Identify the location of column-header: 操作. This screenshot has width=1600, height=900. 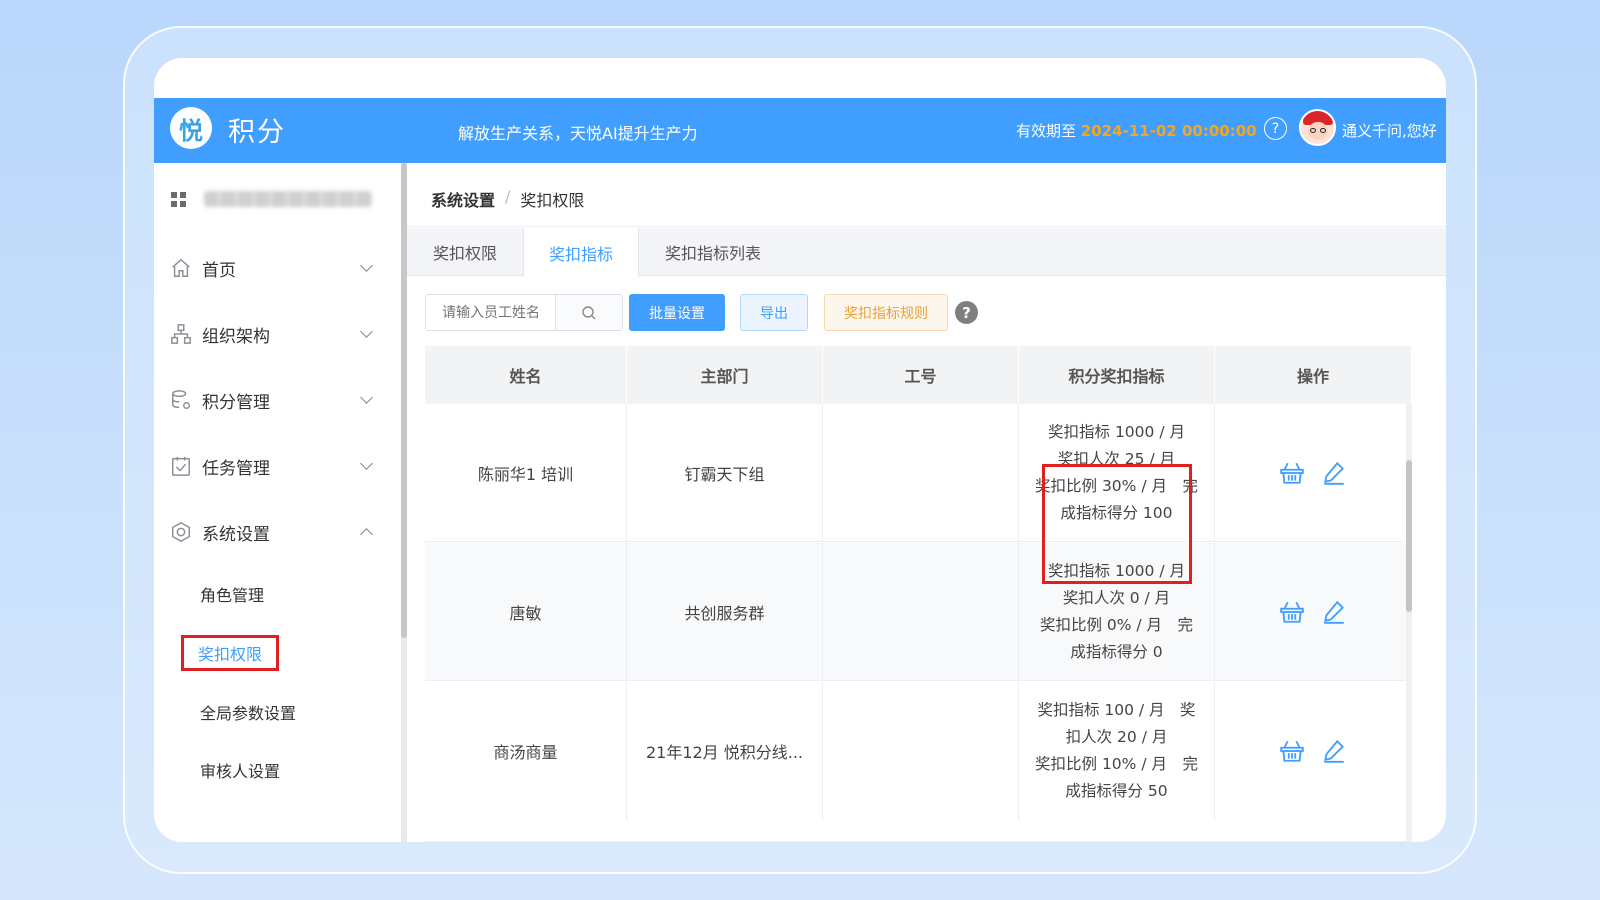
(1312, 376).